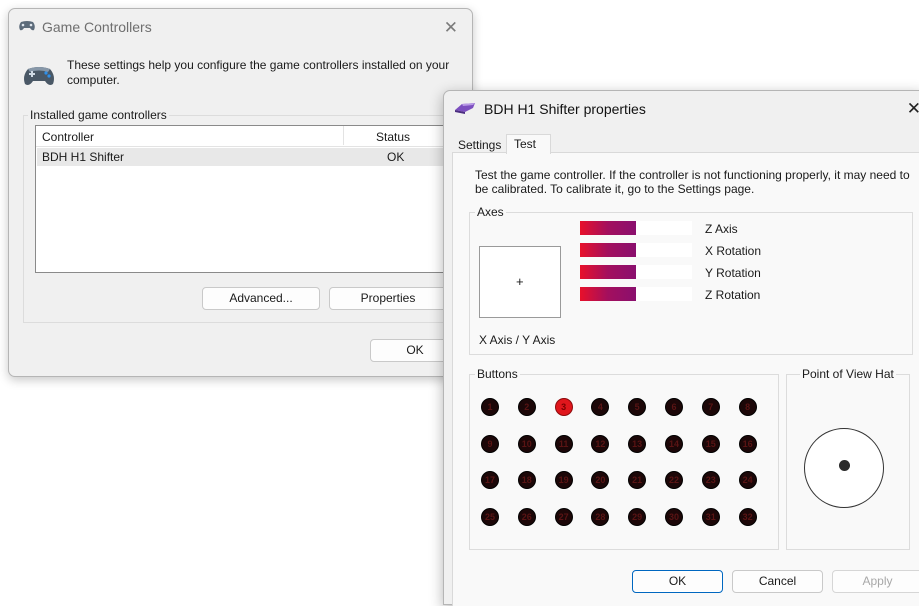 The width and height of the screenshot is (919, 606). I want to click on button-number: 16, so click(747, 443).